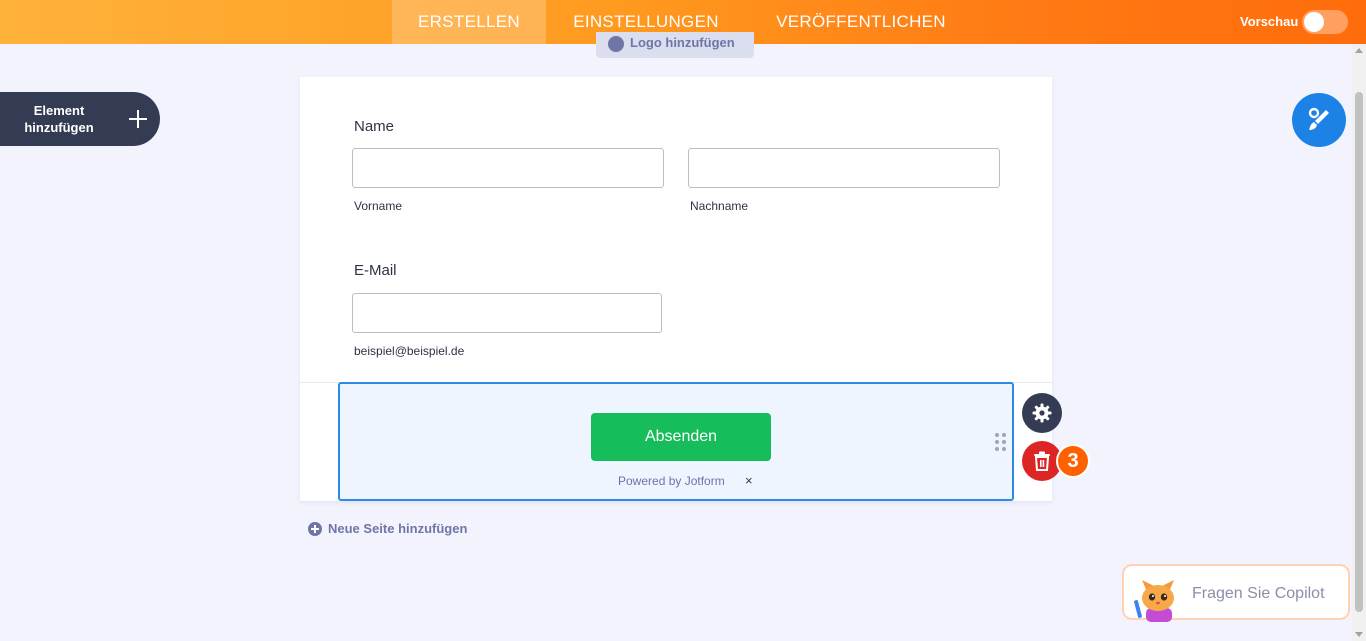  I want to click on submit-section: Absenden Powered by Jotform ×, so click(676, 441).